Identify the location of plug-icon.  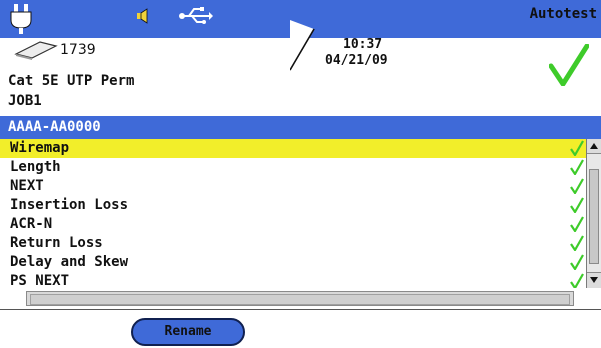
(21, 19).